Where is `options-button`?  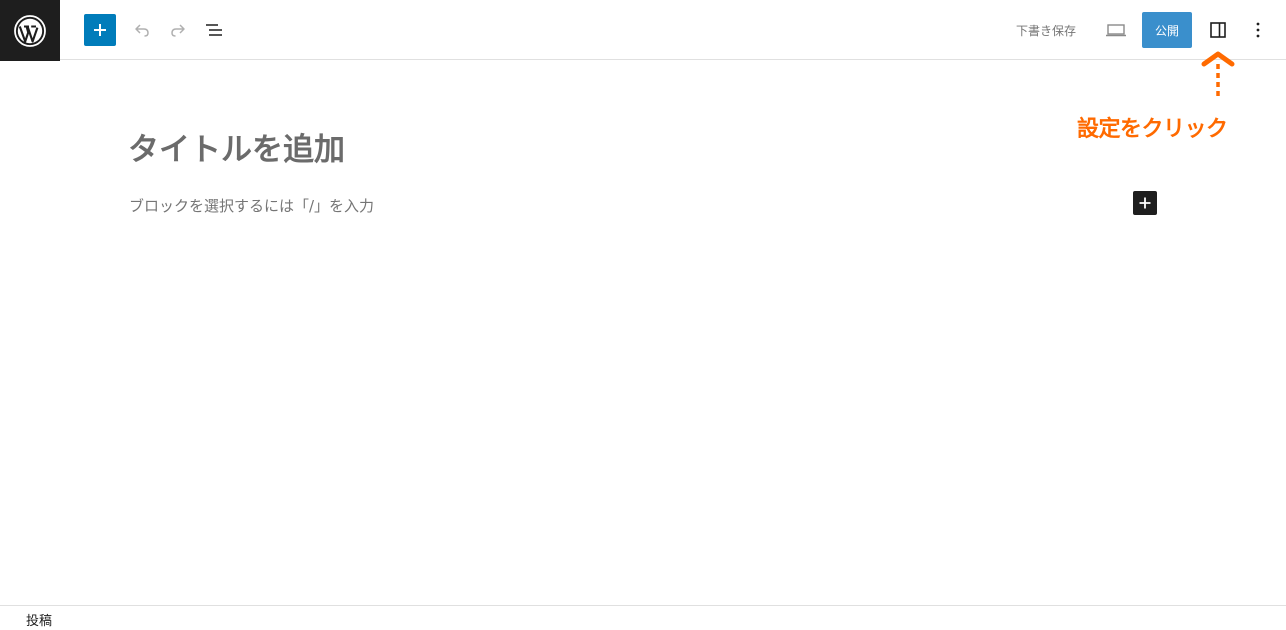 options-button is located at coordinates (1258, 30).